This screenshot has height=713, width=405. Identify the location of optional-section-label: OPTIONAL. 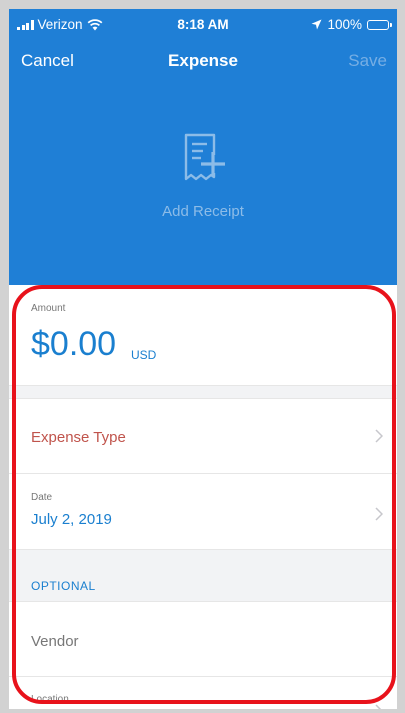
(63, 586).